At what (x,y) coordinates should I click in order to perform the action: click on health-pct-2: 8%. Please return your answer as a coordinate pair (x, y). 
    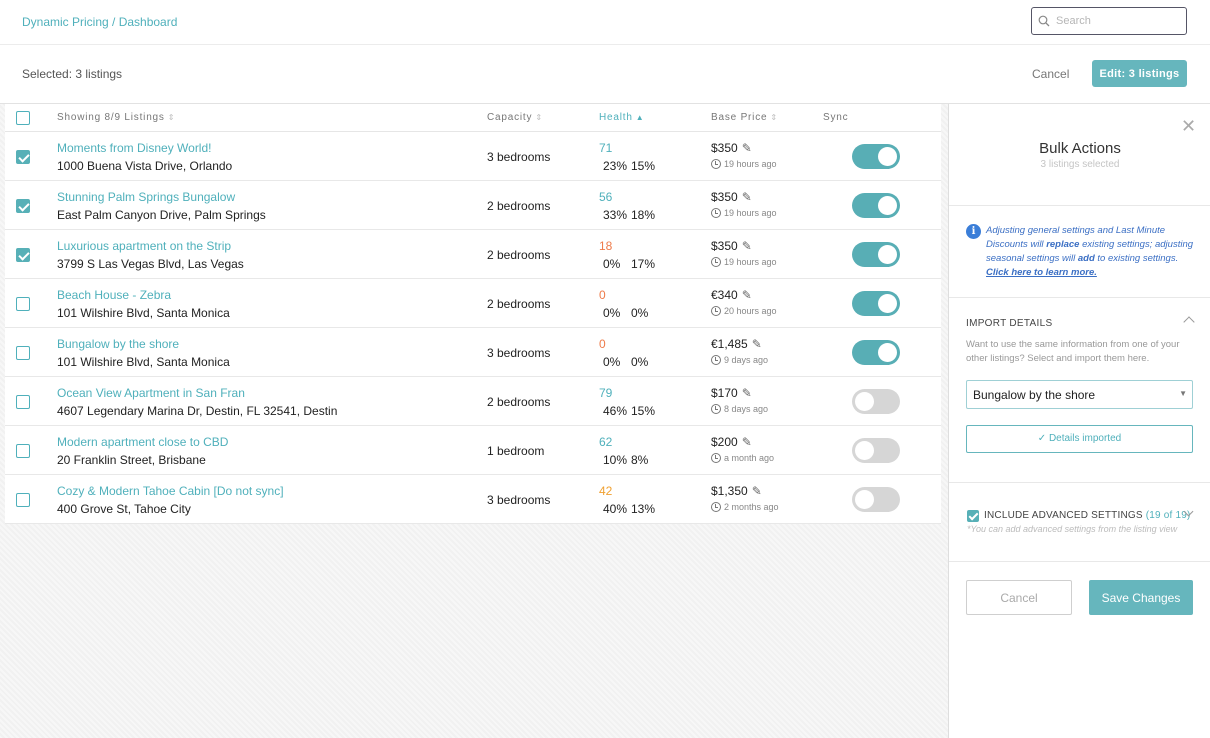
    Looking at the image, I should click on (640, 460).